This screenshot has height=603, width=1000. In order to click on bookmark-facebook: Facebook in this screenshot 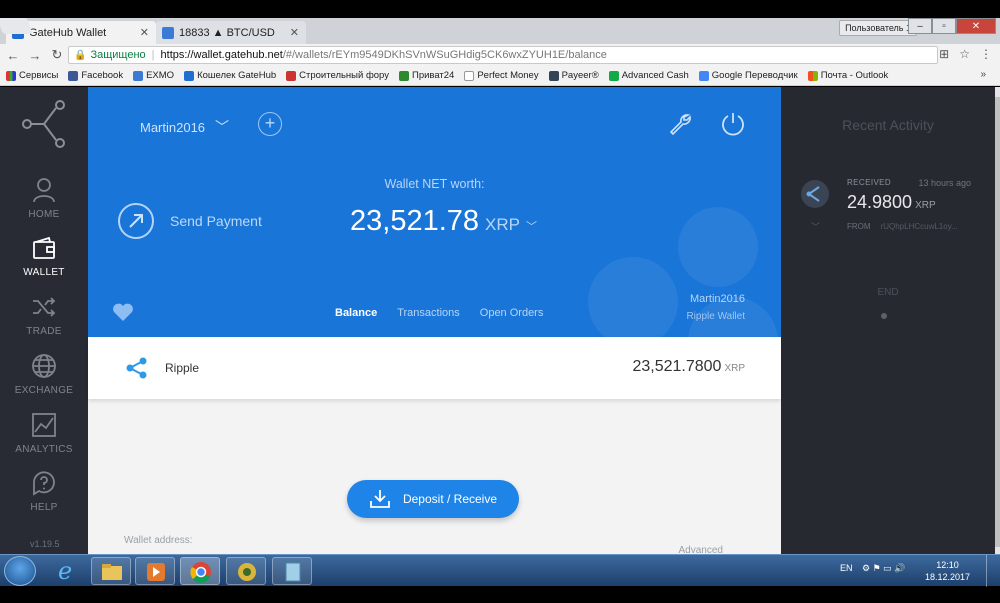, I will do `click(95, 75)`.